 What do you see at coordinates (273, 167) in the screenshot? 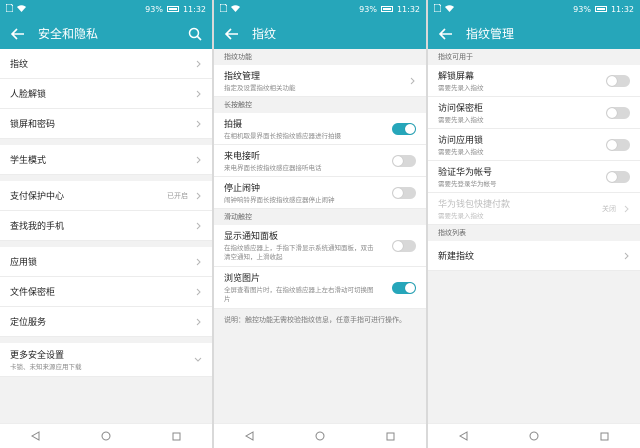
I see `item-description: 来电界面长按指纹感应器接听电话` at bounding box center [273, 167].